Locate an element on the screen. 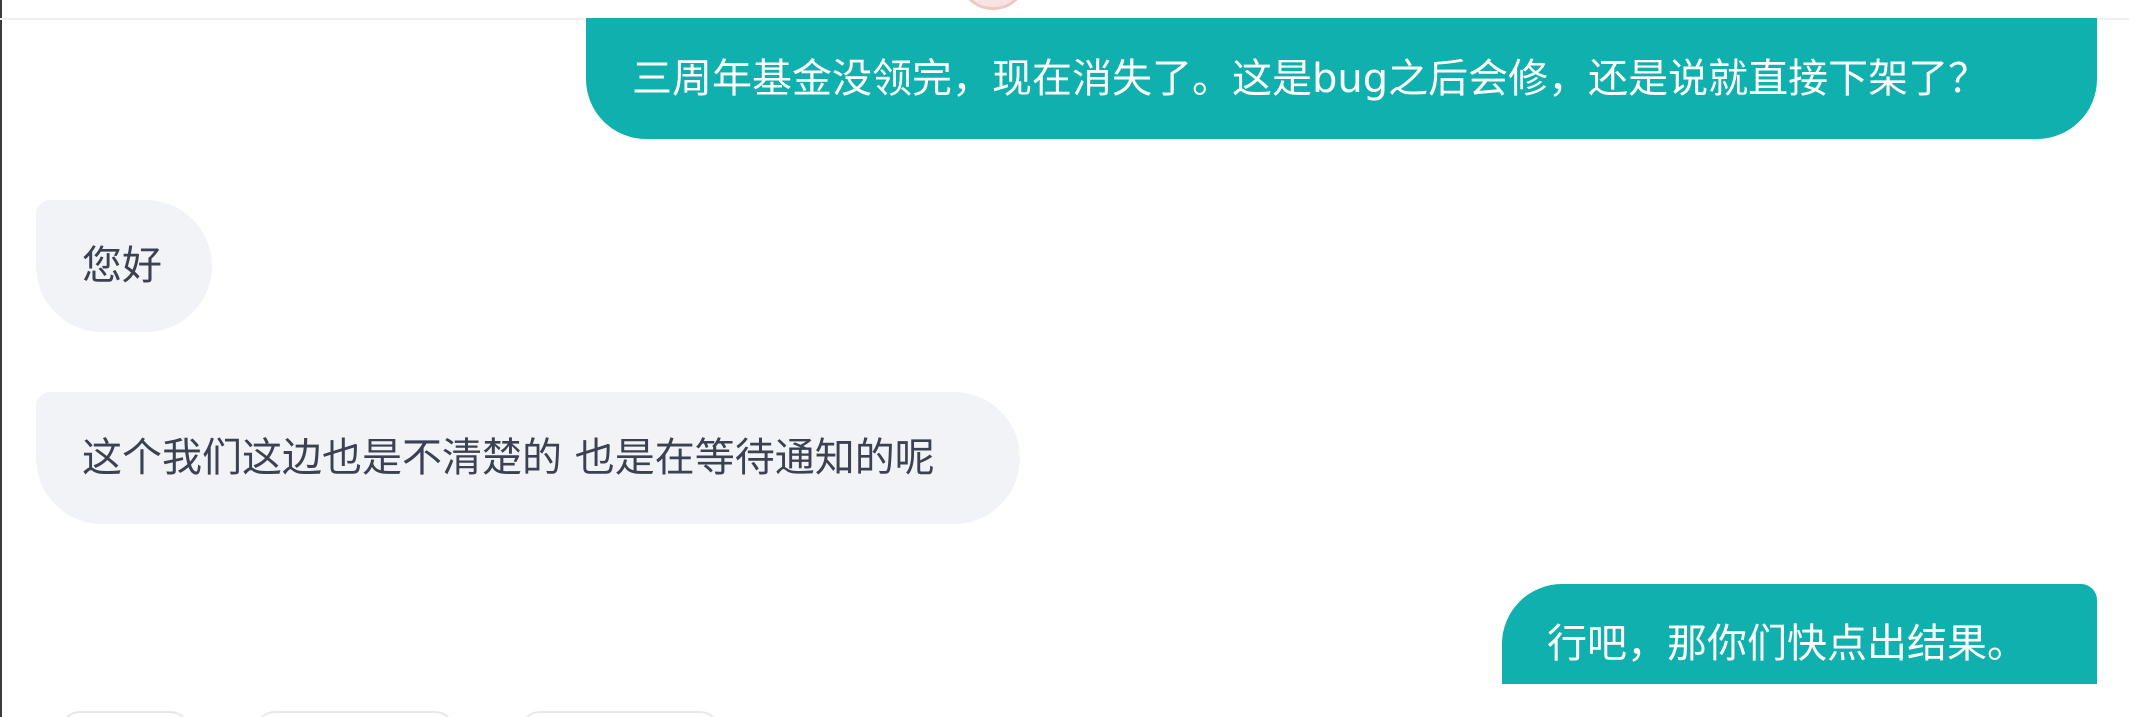 This screenshot has width=2129, height=717. incoming-message-bubble: 这个我们这边也是不清楚的 也是在等待通知的呢 is located at coordinates (528, 458).